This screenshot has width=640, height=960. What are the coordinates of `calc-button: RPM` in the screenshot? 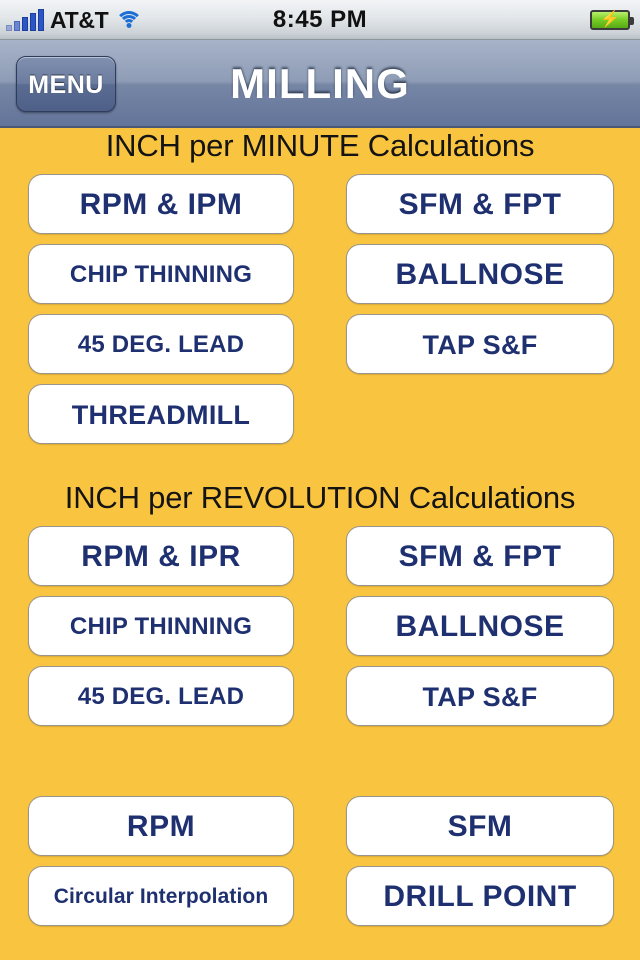 It's located at (161, 826).